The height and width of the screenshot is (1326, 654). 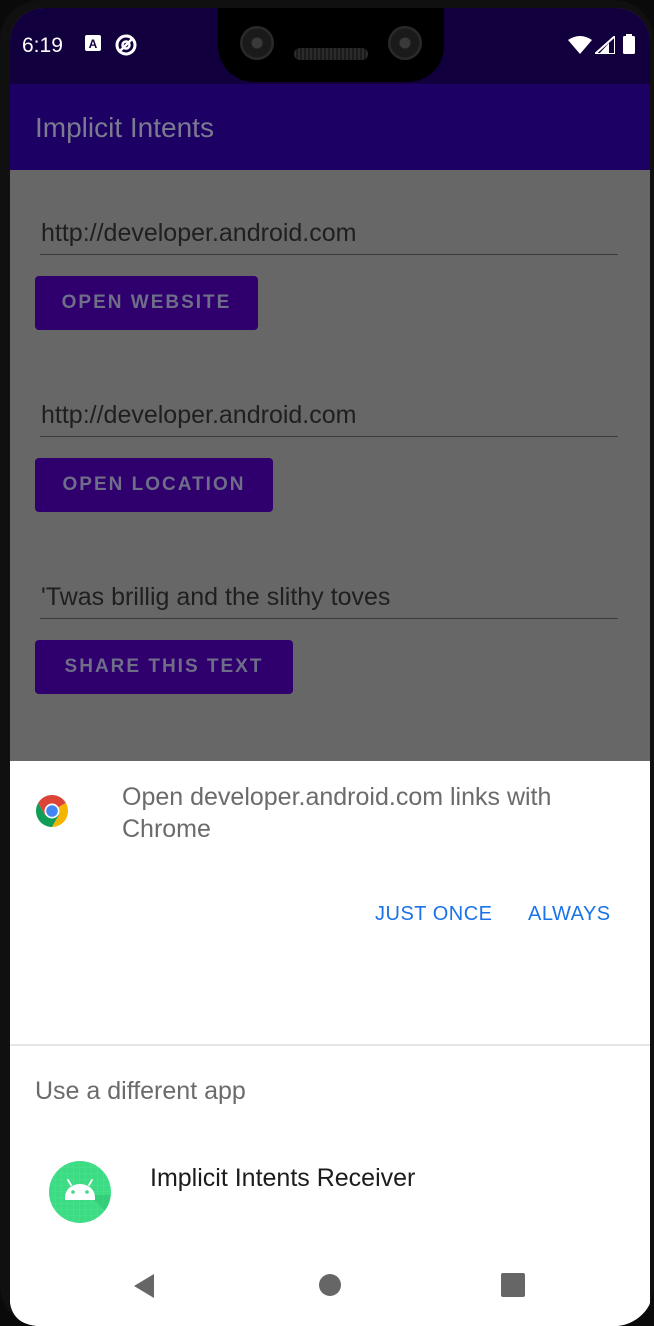 What do you see at coordinates (146, 303) in the screenshot?
I see `open-website-button: OPEN WEBSITE` at bounding box center [146, 303].